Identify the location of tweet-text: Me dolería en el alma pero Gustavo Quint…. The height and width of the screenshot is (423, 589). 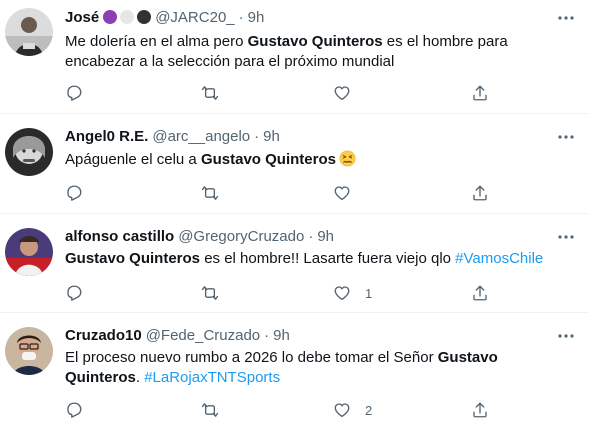
(320, 52).